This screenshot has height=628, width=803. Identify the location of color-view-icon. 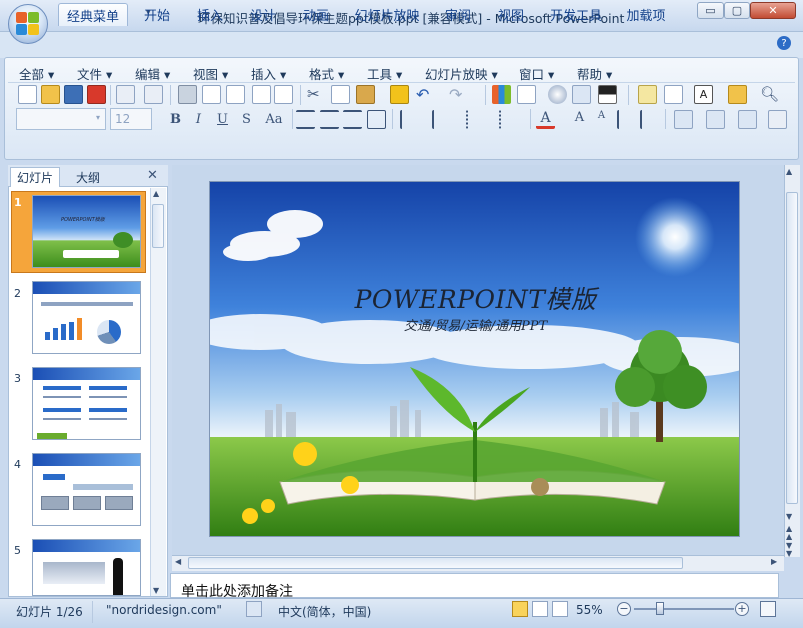
(607, 94).